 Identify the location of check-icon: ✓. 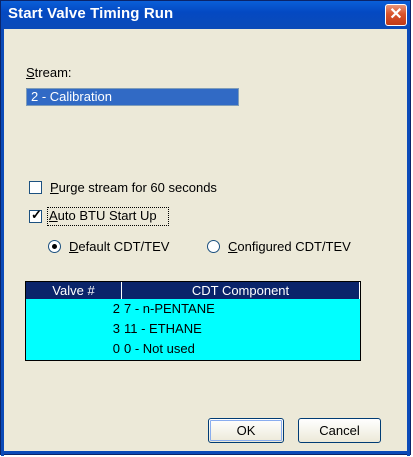
(36, 214).